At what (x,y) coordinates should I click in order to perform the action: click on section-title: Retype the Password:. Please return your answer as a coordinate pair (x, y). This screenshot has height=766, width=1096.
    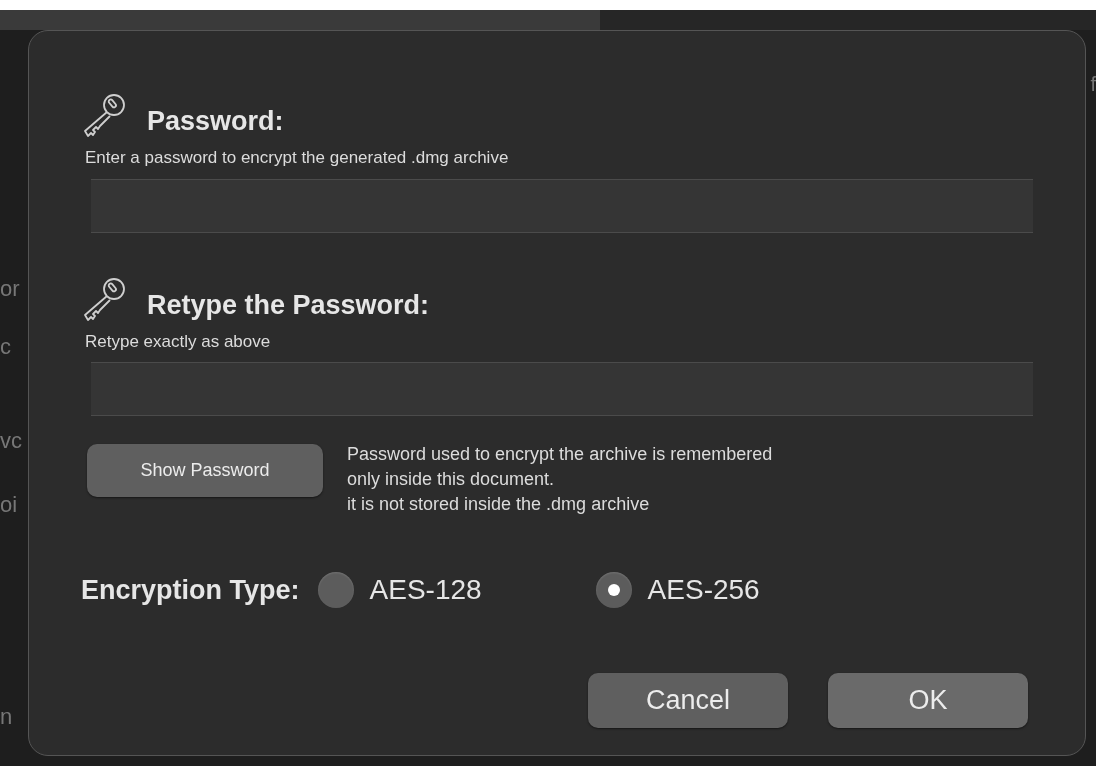
    Looking at the image, I should click on (288, 305).